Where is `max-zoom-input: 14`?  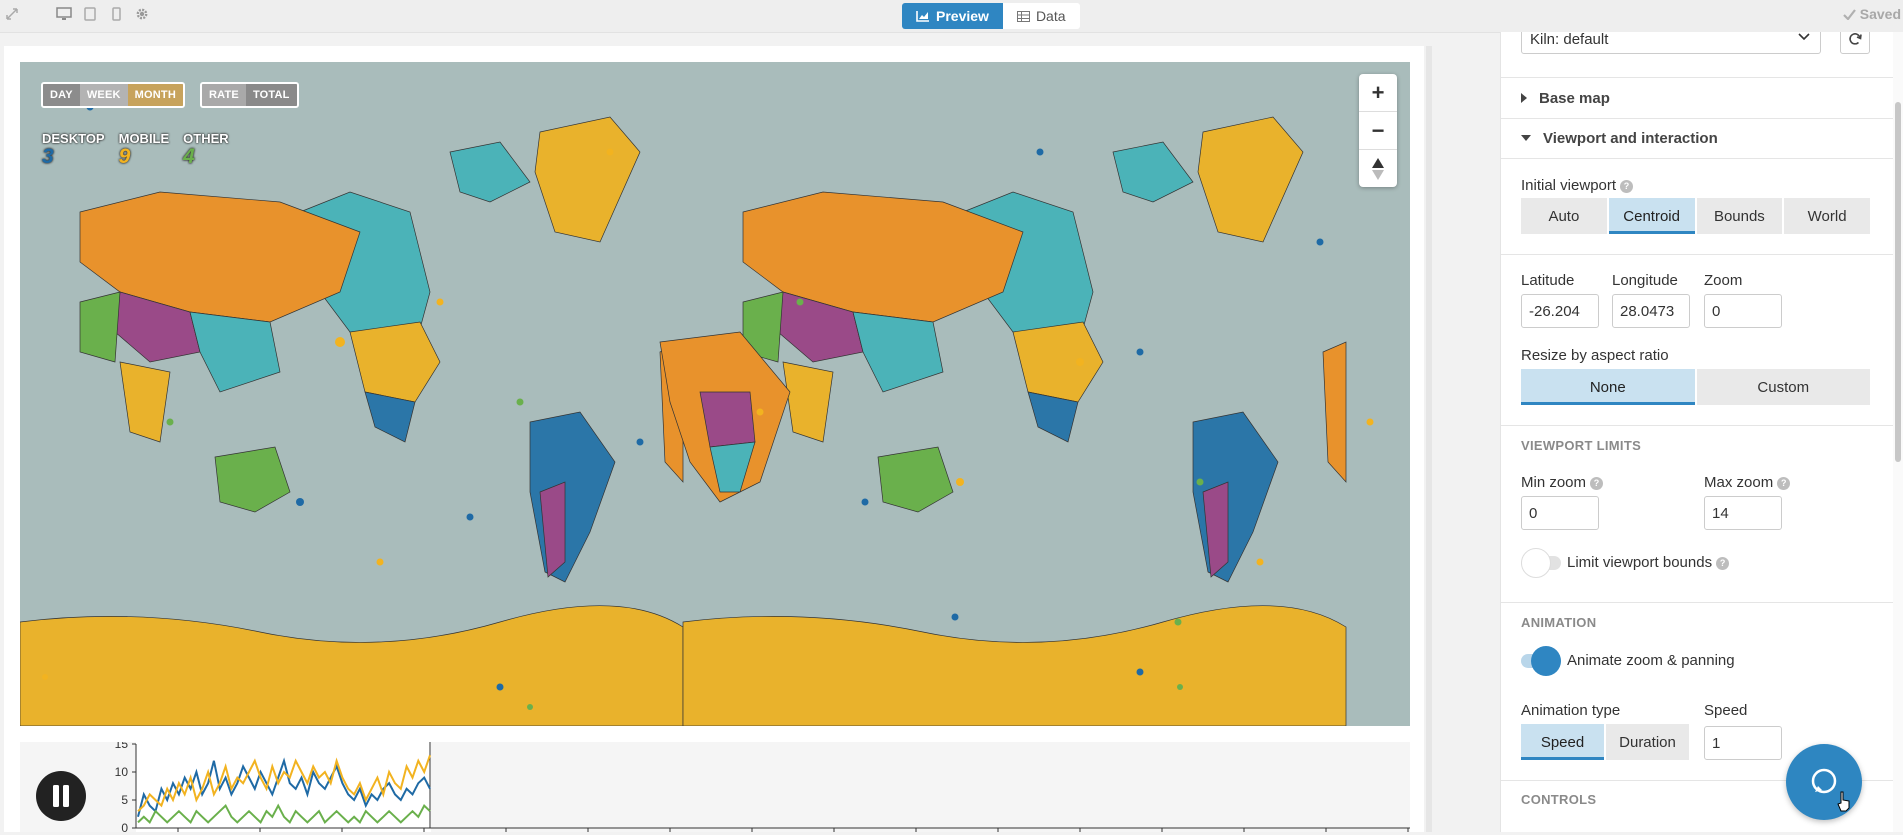
max-zoom-input: 14 is located at coordinates (1743, 513).